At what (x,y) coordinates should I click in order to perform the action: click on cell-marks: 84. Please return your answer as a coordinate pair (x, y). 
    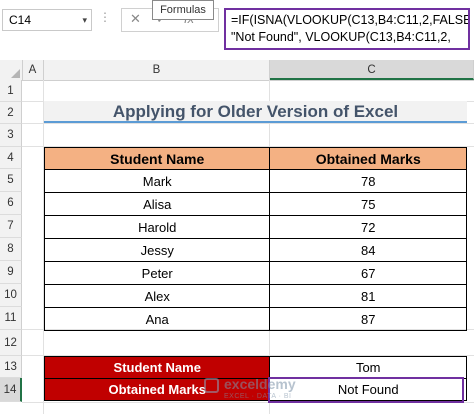
    Looking at the image, I should click on (368, 250).